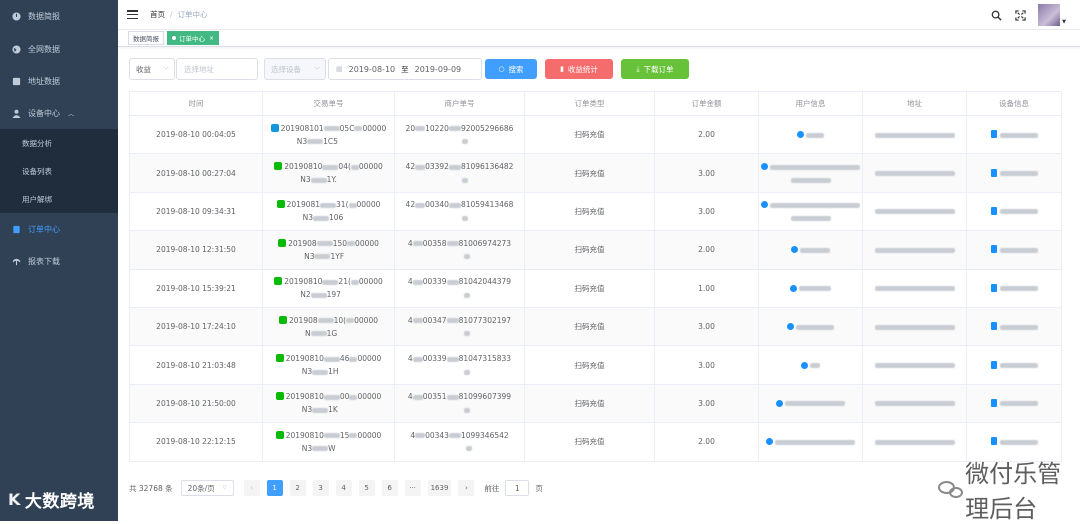 This screenshot has width=1080, height=524. Describe the element at coordinates (344, 167) in the screenshot. I see `trade-no-part: 04(` at that location.